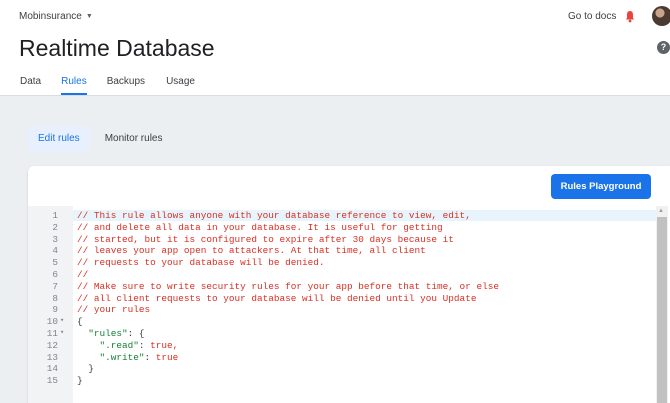 This screenshot has height=403, width=670. What do you see at coordinates (55, 239) in the screenshot?
I see `line-number: 3` at bounding box center [55, 239].